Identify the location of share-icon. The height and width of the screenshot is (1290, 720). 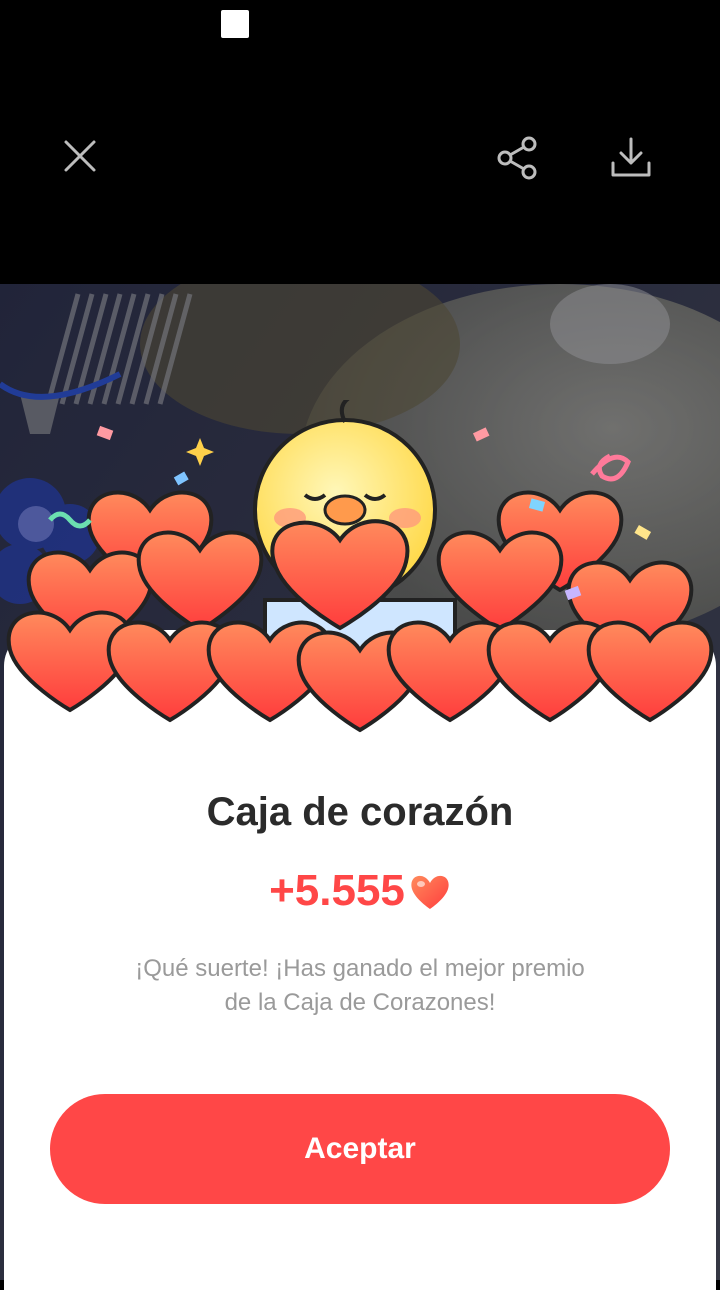
(517, 158).